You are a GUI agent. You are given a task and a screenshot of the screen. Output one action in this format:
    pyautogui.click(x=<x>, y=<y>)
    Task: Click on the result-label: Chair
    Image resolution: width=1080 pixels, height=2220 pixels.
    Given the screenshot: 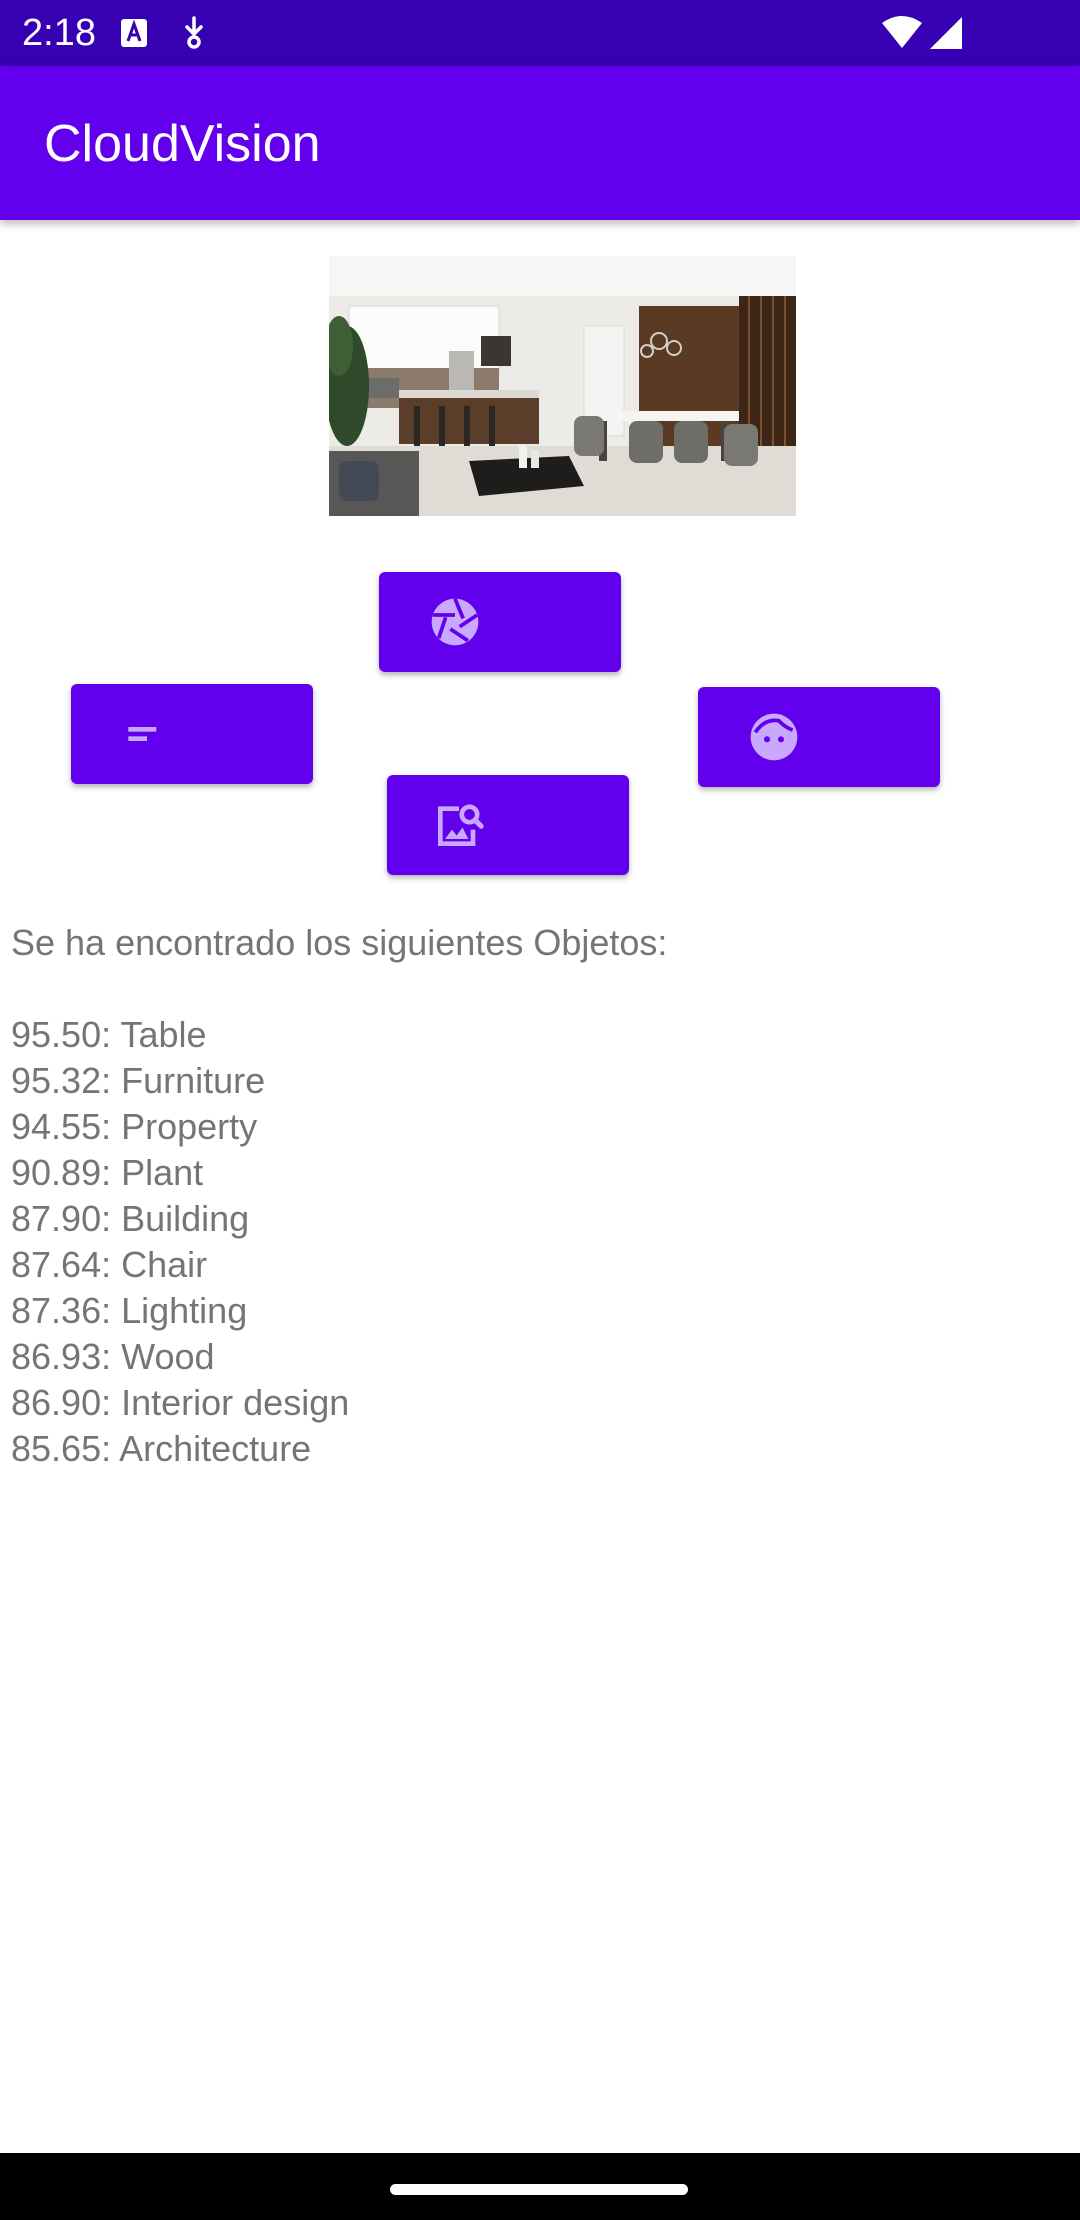 What is the action you would take?
    pyautogui.click(x=164, y=1264)
    